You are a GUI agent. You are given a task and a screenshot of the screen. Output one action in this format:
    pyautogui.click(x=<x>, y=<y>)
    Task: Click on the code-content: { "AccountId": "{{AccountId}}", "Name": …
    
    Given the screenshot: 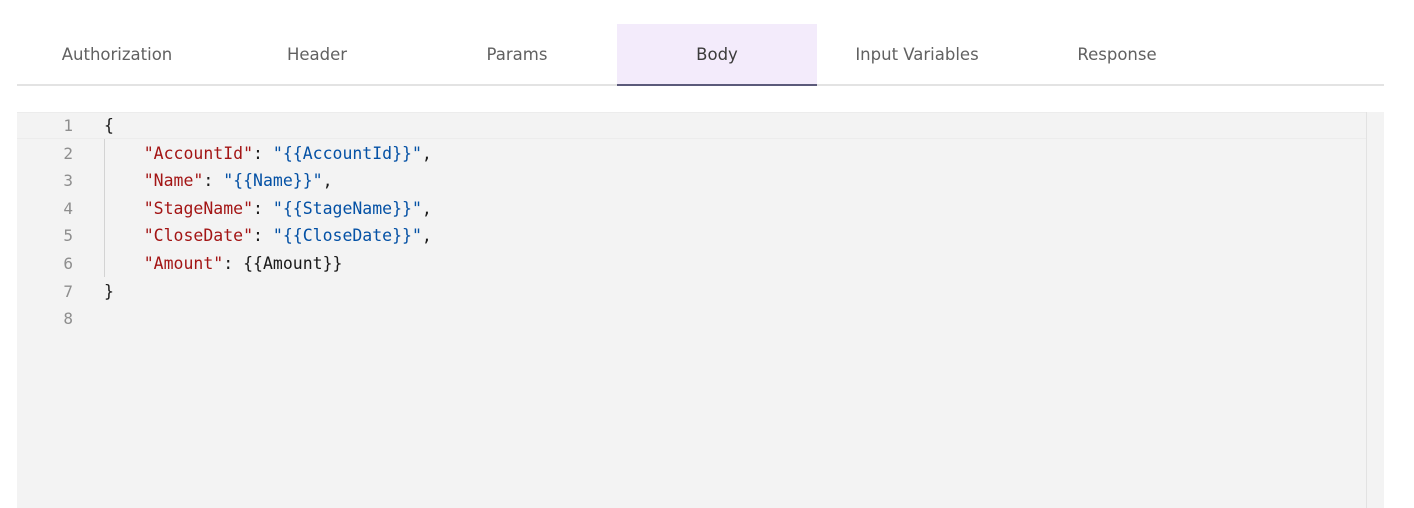 What is the action you would take?
    pyautogui.click(x=268, y=222)
    